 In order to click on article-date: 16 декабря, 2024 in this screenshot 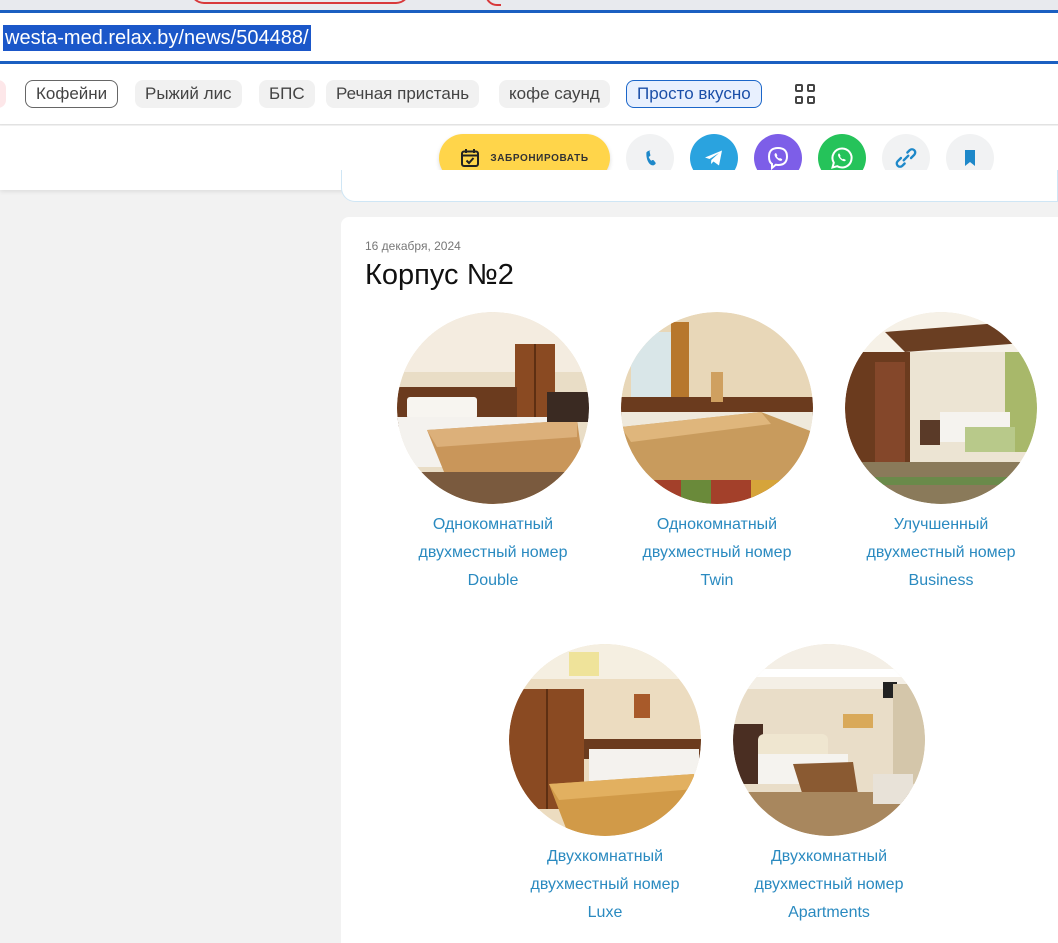, I will do `click(413, 246)`.